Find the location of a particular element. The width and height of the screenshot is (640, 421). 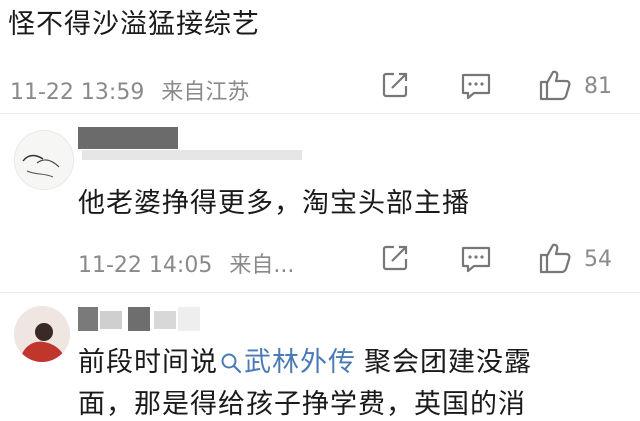

comment-text: 前段时间说 武林外传 聚会团建没露 is located at coordinates (305, 360).